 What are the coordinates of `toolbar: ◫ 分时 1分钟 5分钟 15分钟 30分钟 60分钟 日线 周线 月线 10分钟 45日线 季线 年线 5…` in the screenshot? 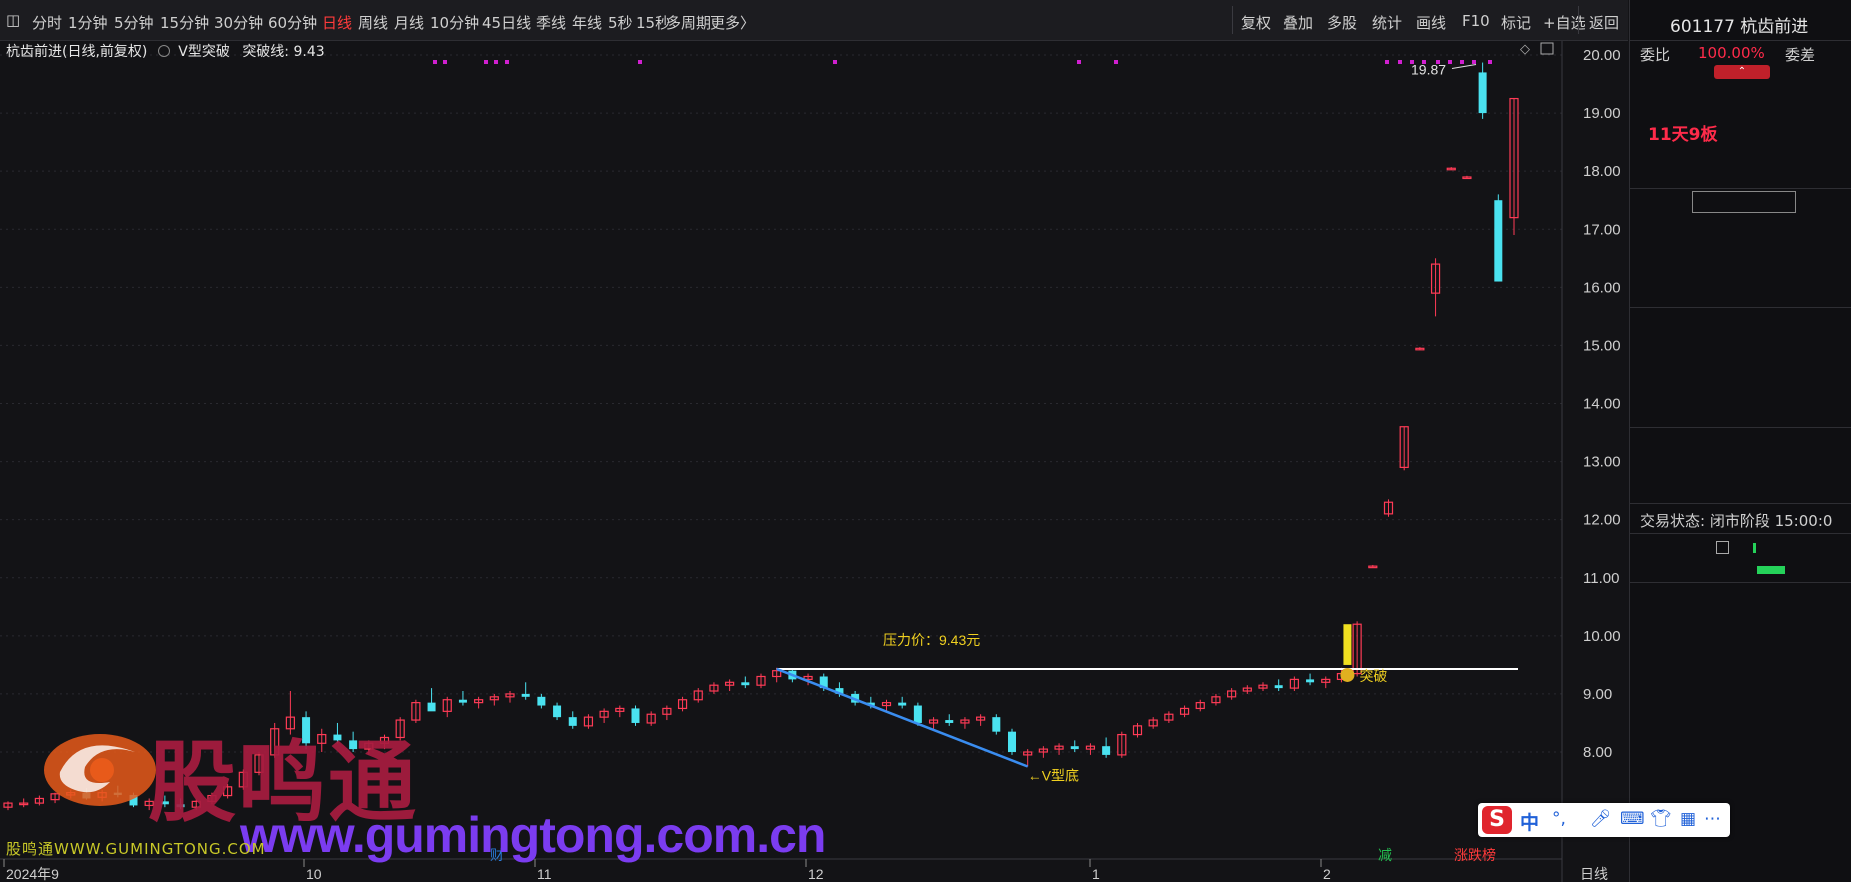 It's located at (814, 20).